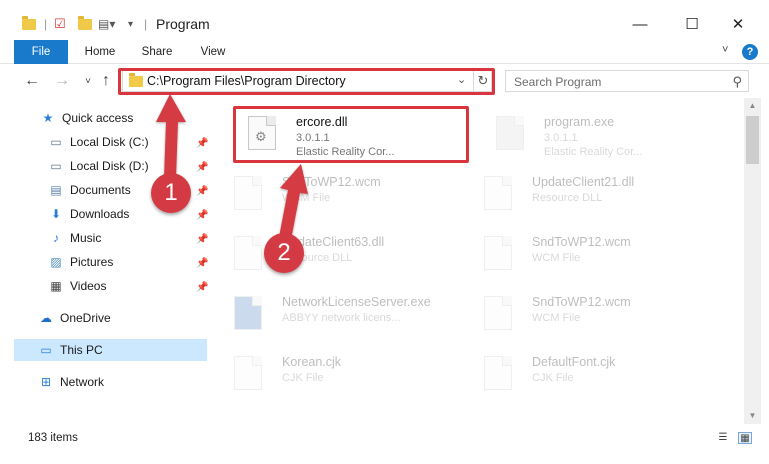 The image size is (769, 464). I want to click on tiles-view-icon: ▦, so click(745, 438).